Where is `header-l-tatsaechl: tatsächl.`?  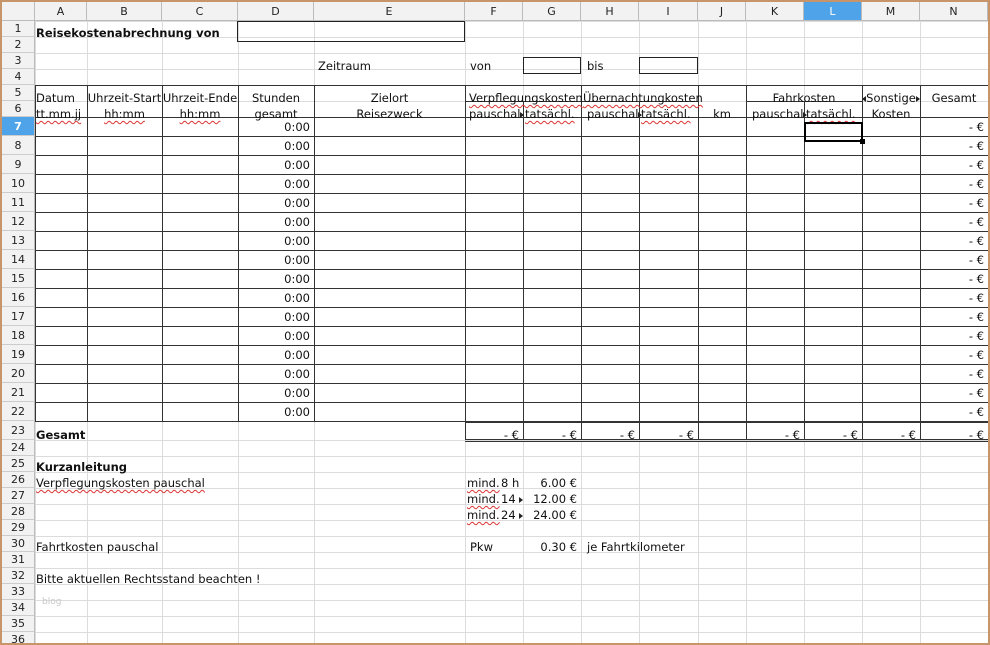 header-l-tatsaechl: tatsächl. is located at coordinates (831, 114).